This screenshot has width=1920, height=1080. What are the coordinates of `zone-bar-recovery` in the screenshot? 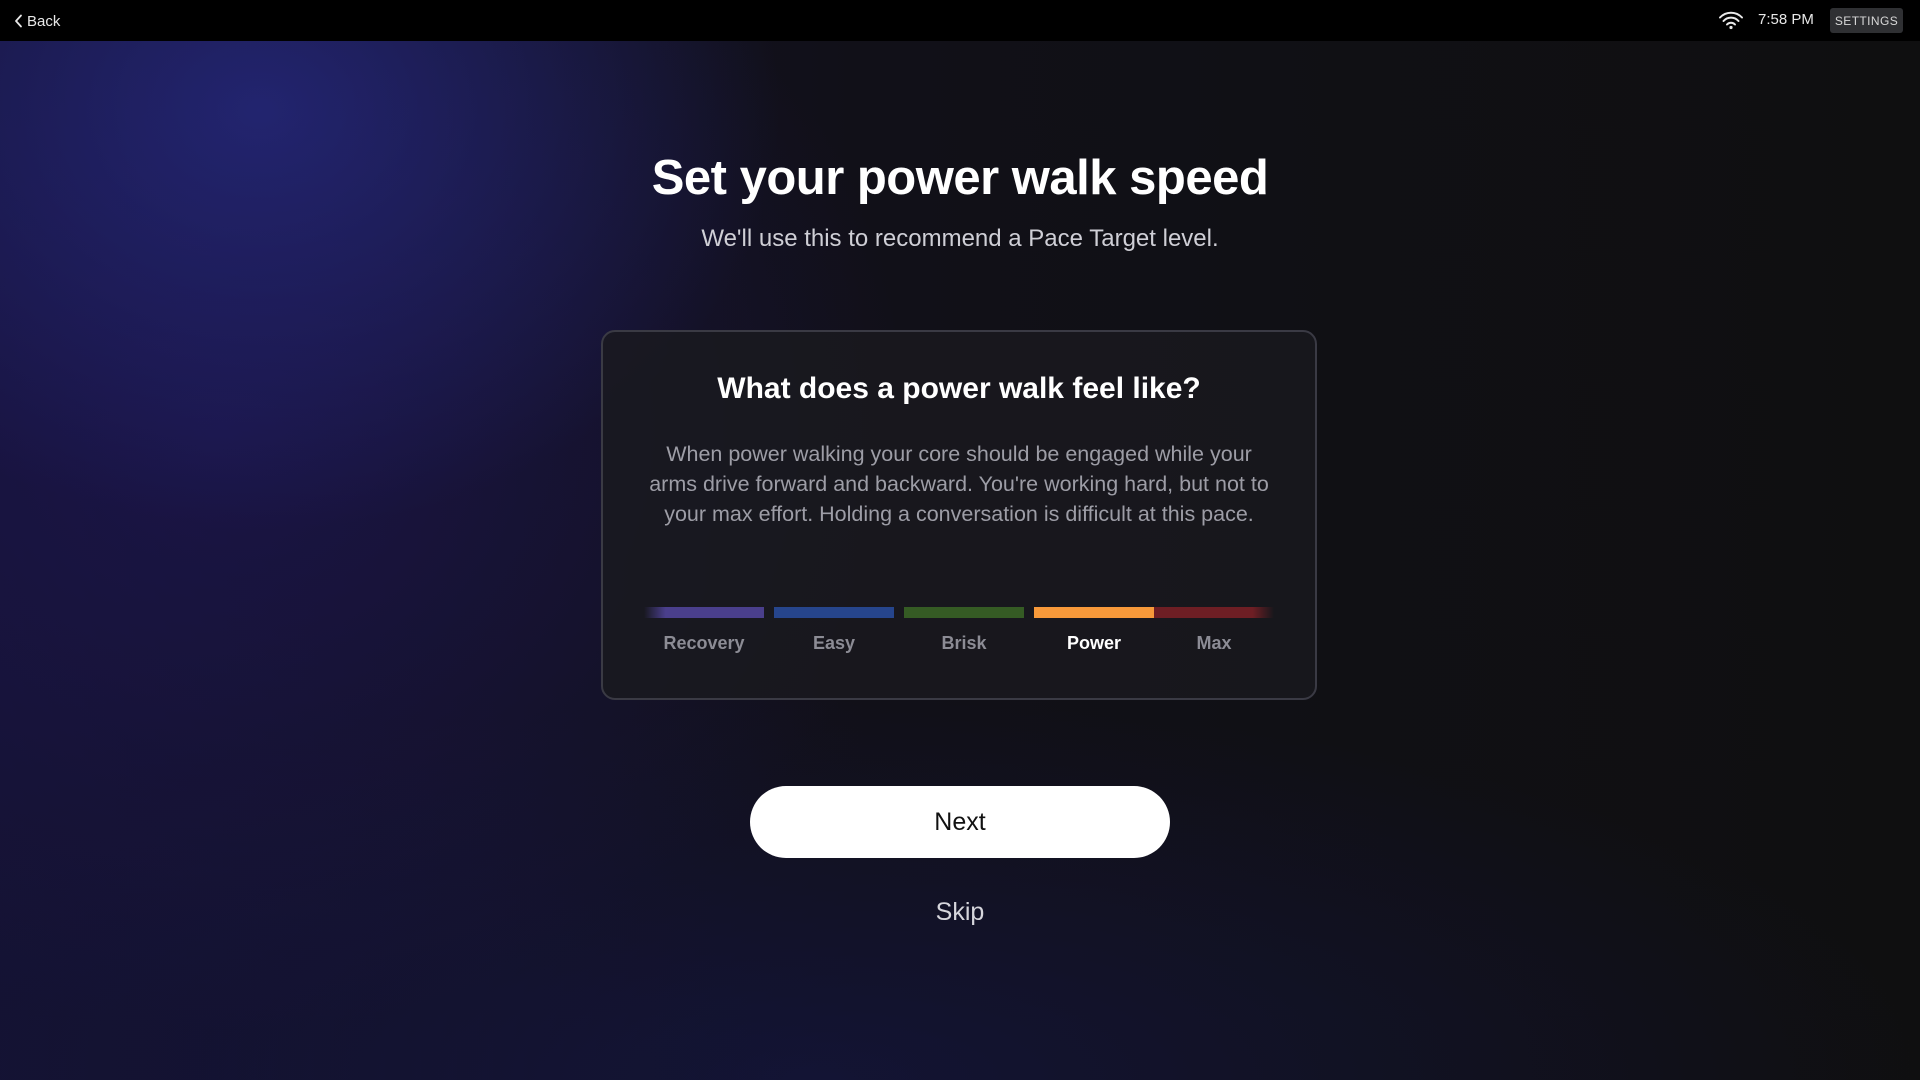 It's located at (704, 612).